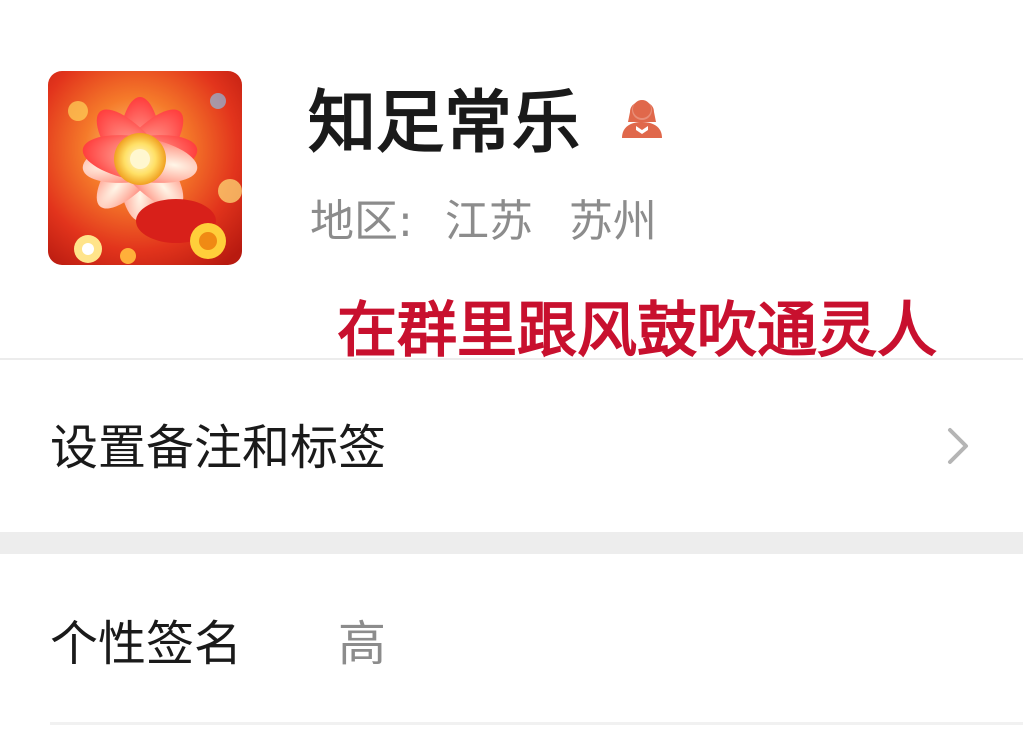  I want to click on chevron-right-icon, so click(958, 446).